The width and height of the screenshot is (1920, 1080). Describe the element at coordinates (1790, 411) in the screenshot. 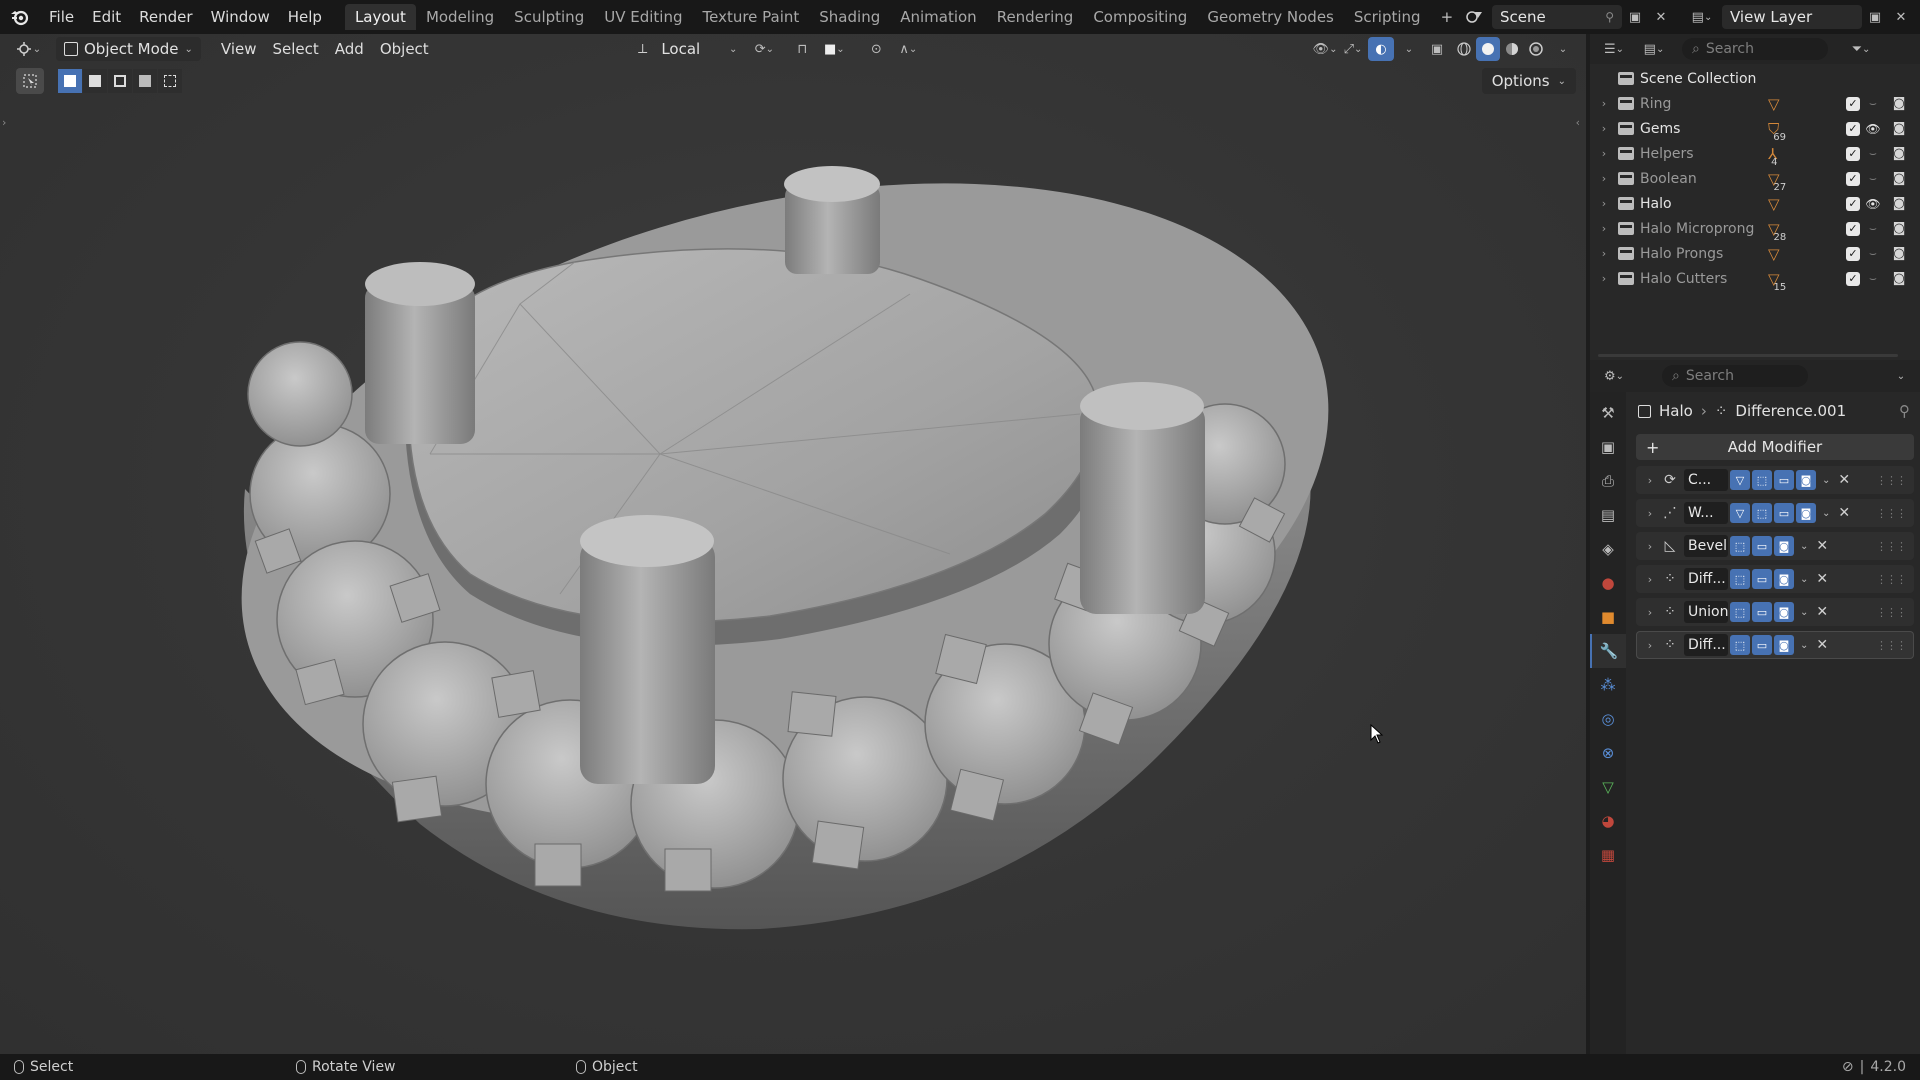

I see `breadcrumb-modifier: Difference.001` at that location.